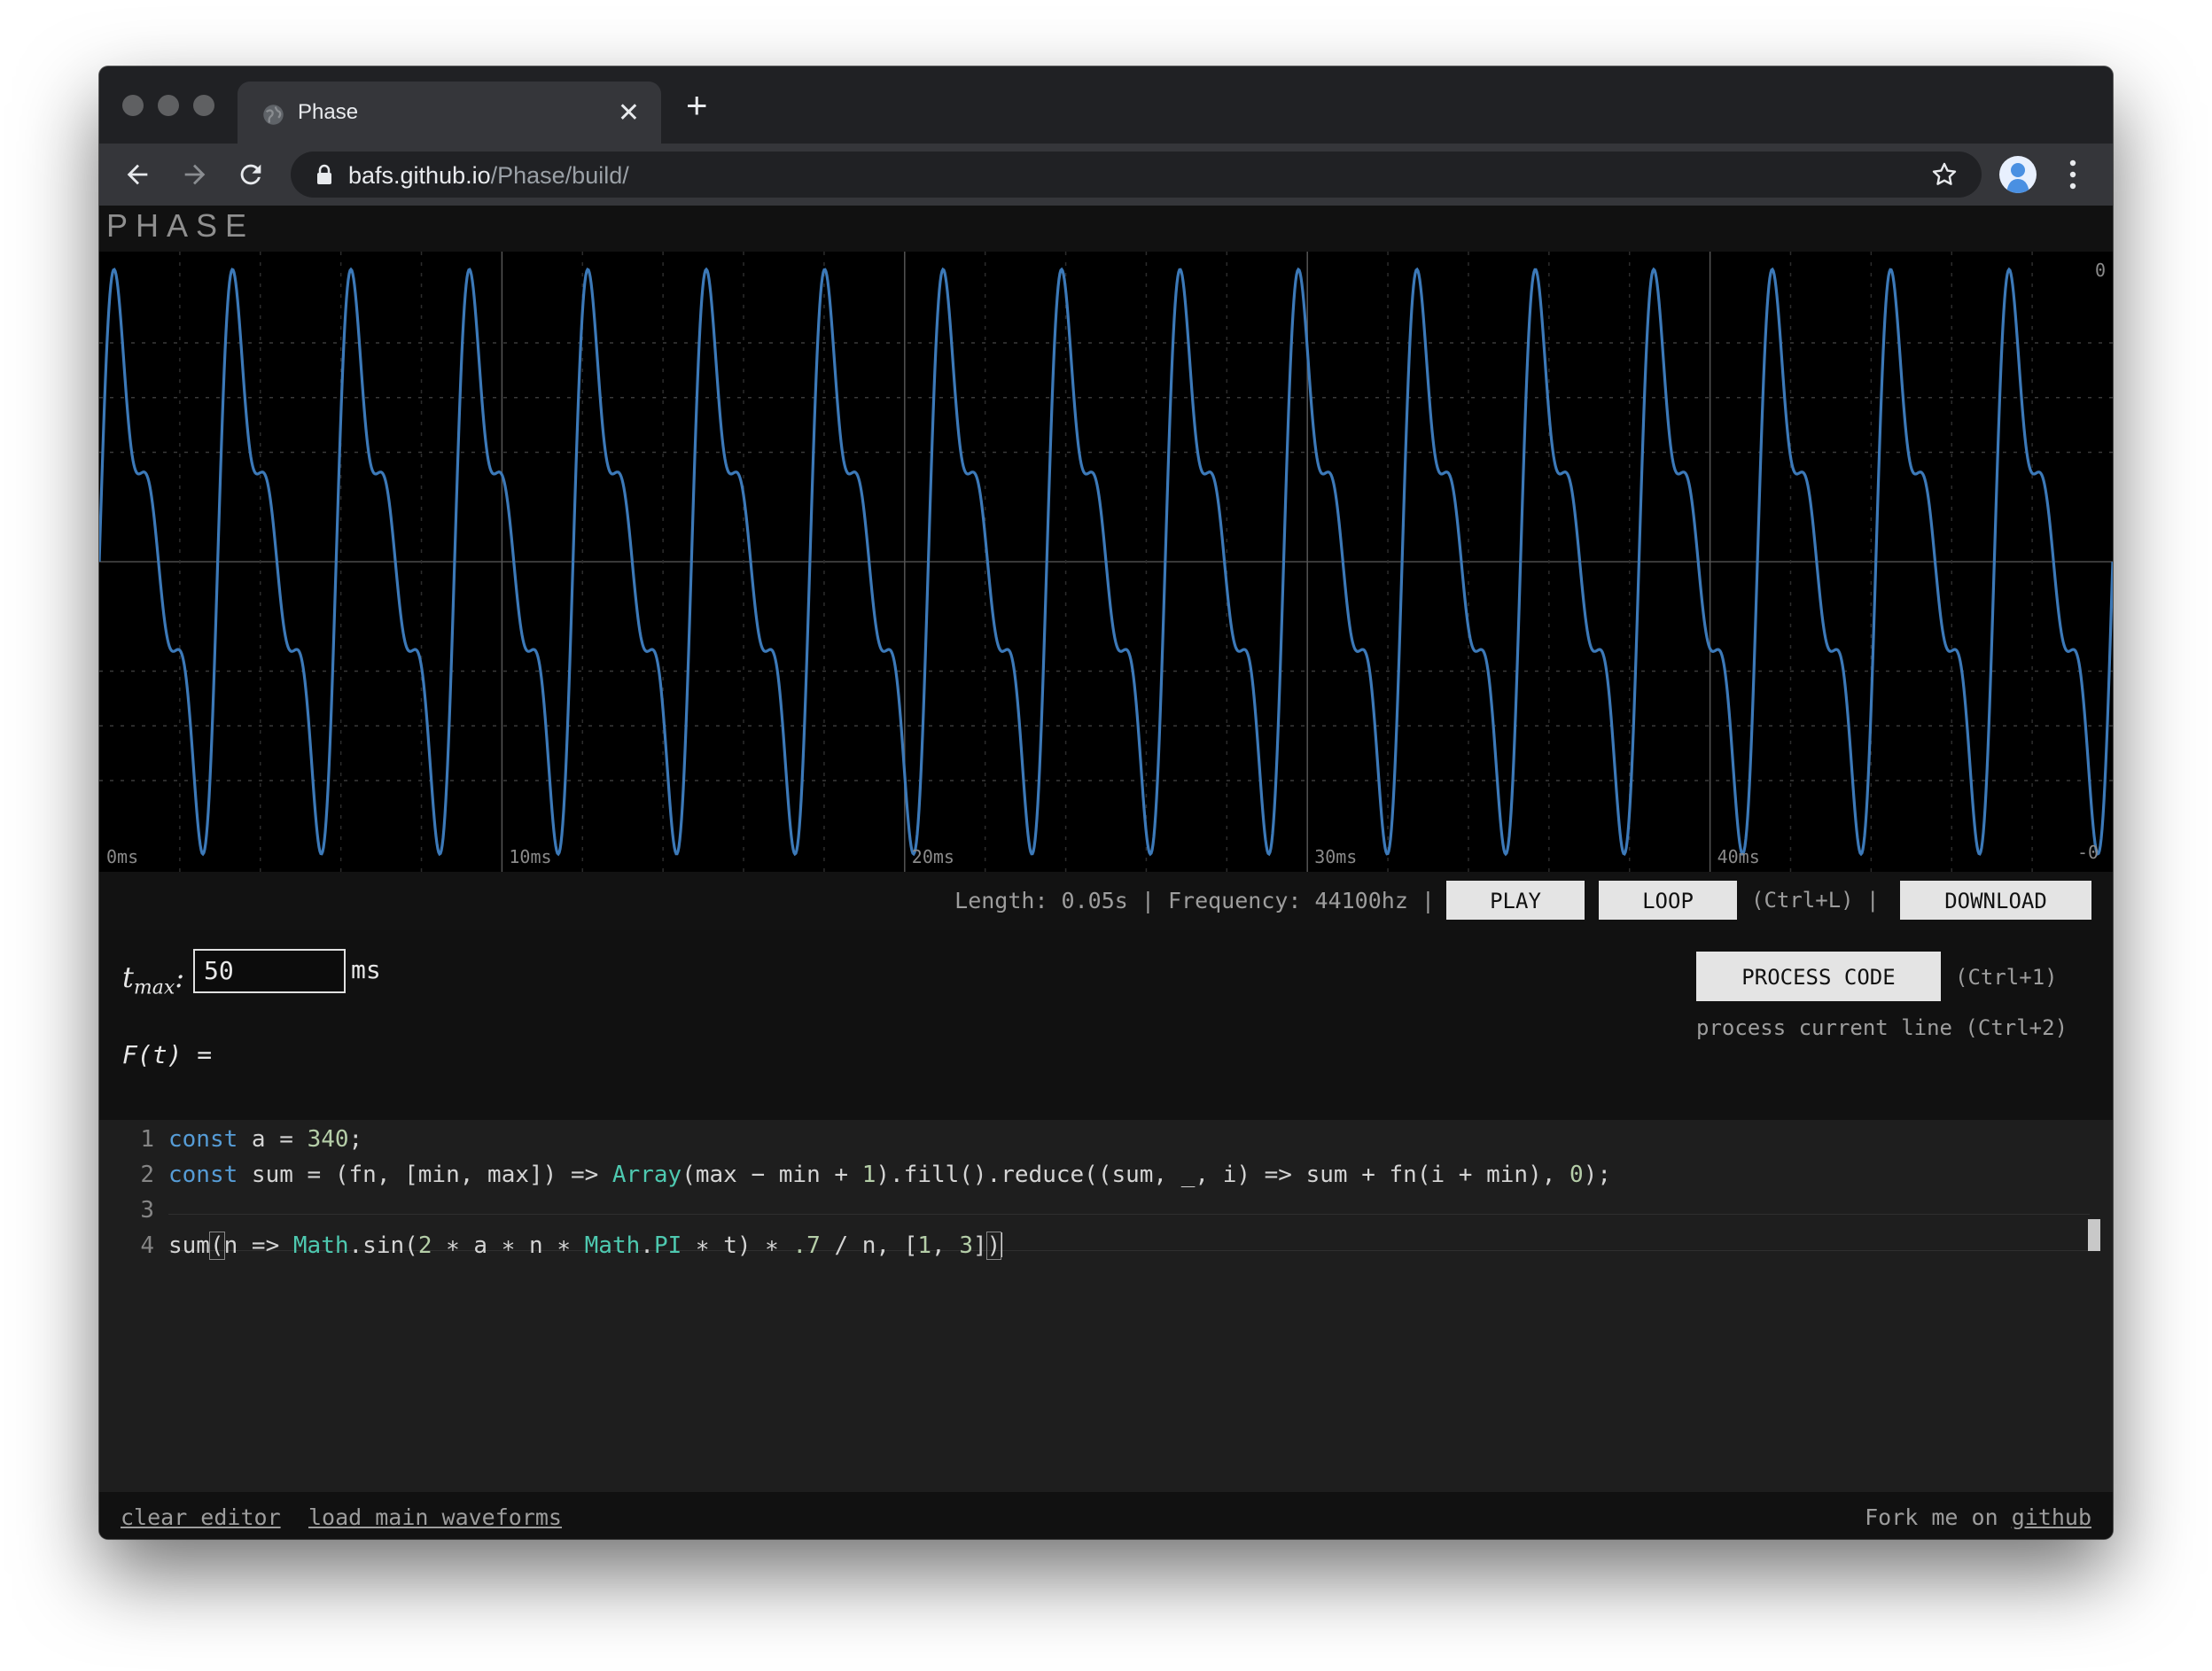 The width and height of the screenshot is (2212, 1671). Describe the element at coordinates (1335, 856) in the screenshot. I see `time-tick-label: 30ms` at that location.